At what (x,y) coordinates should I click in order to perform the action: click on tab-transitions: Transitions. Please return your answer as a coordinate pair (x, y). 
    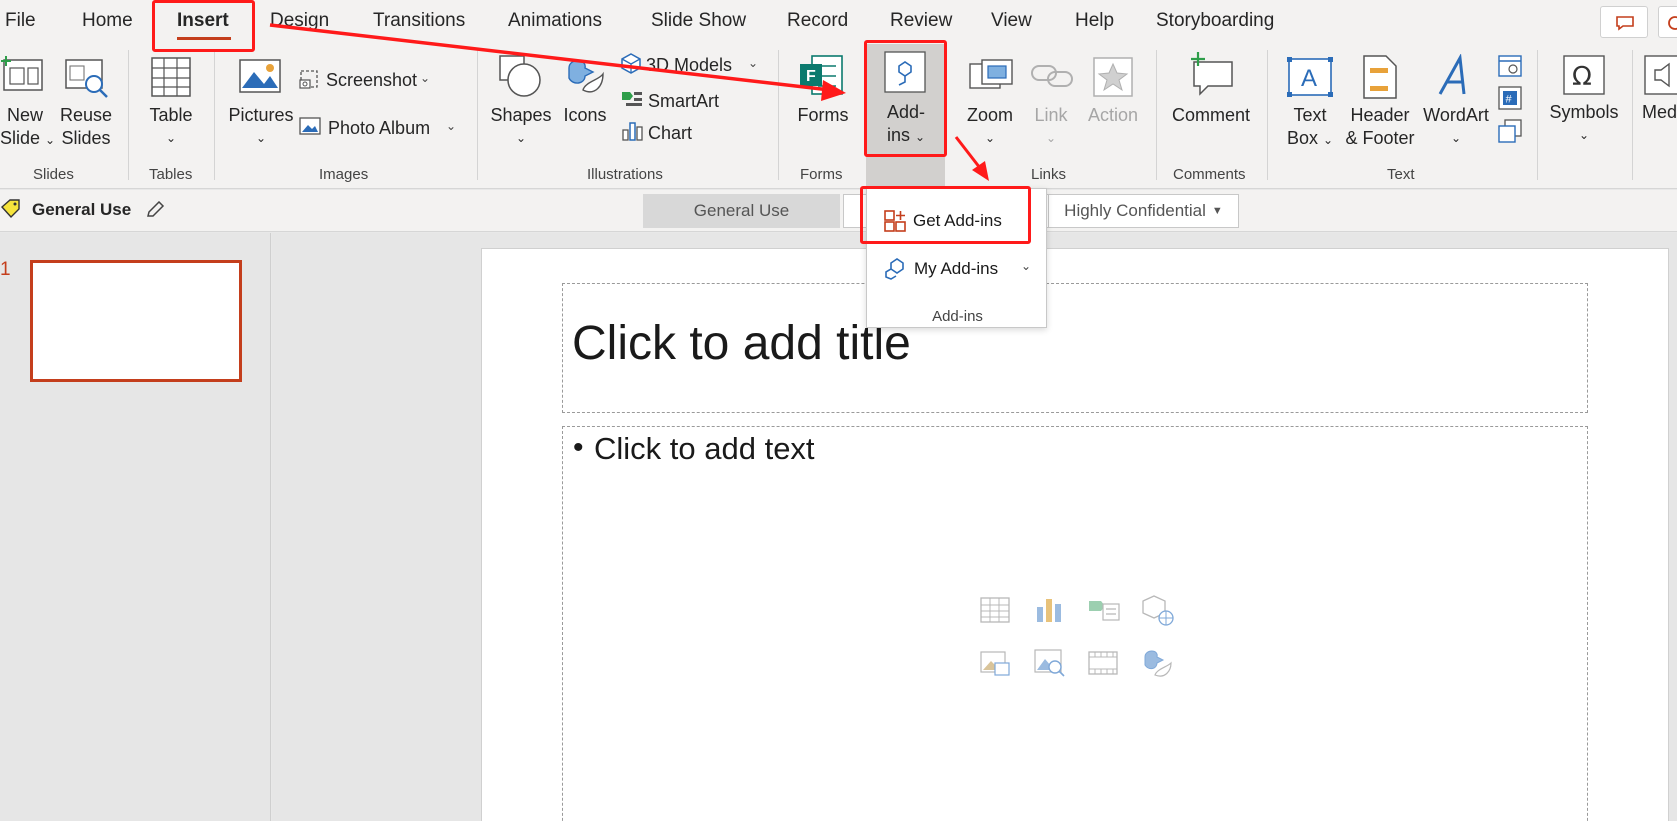
    Looking at the image, I should click on (419, 21).